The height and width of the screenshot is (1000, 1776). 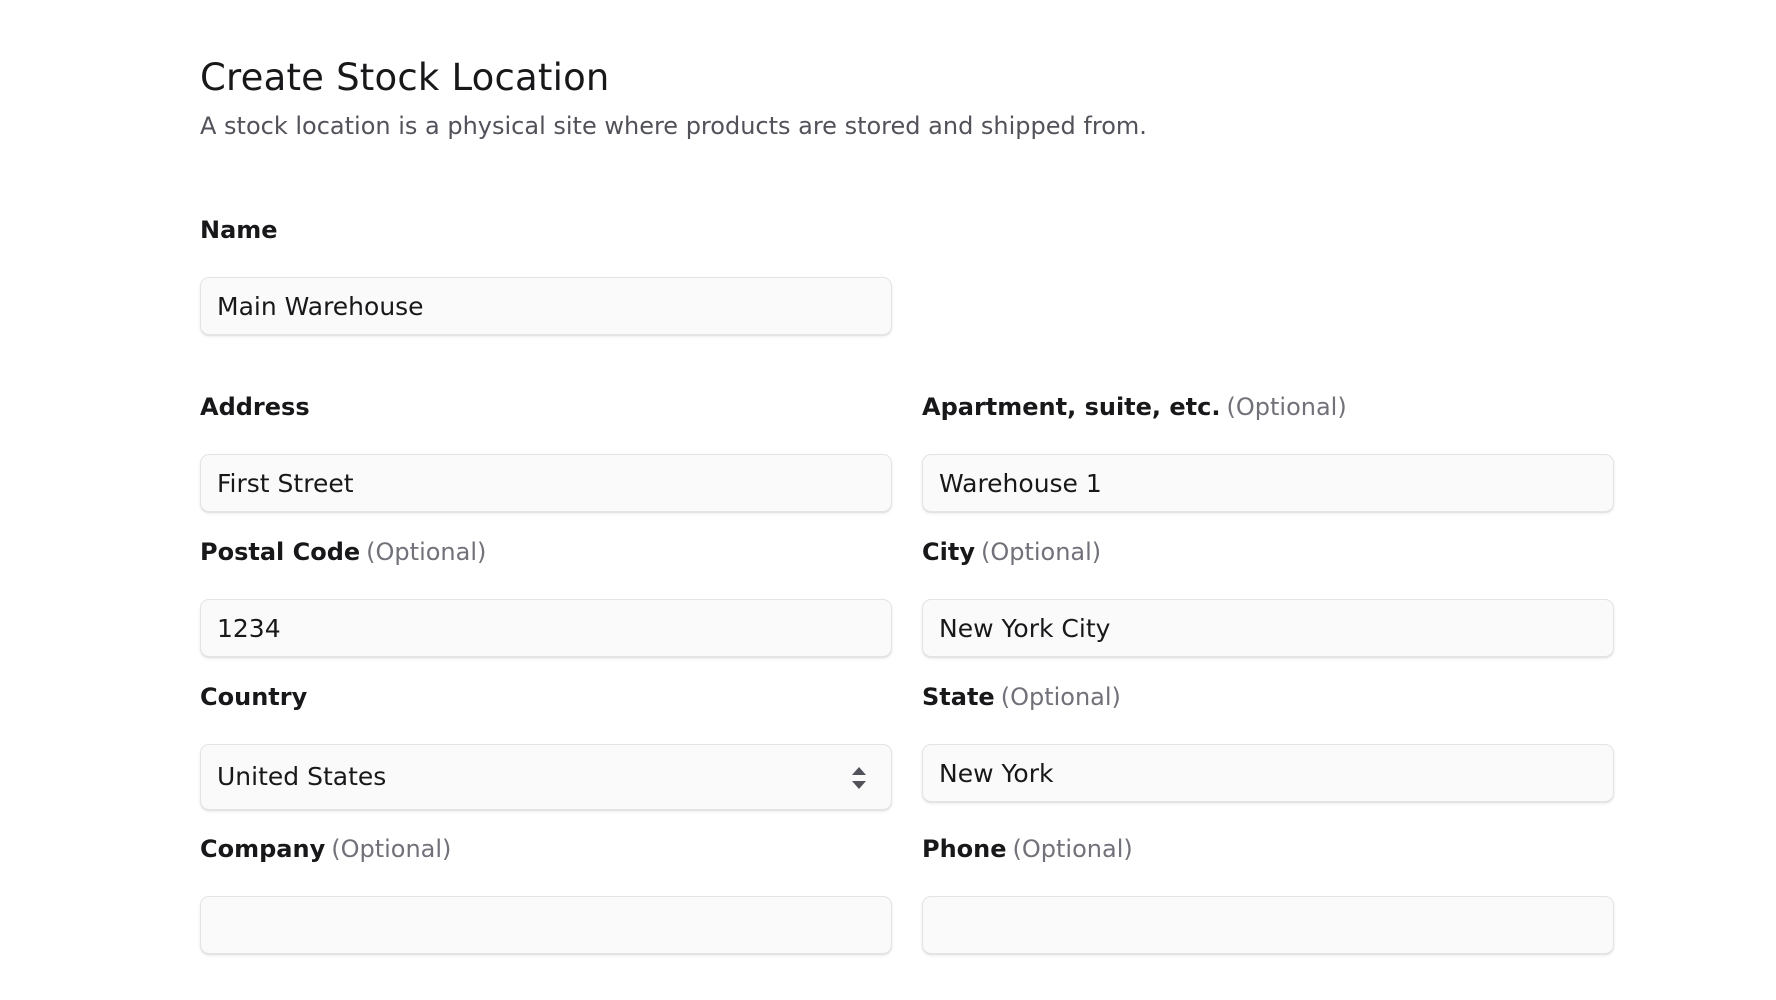 I want to click on name-field-group: Name, so click(x=546, y=274).